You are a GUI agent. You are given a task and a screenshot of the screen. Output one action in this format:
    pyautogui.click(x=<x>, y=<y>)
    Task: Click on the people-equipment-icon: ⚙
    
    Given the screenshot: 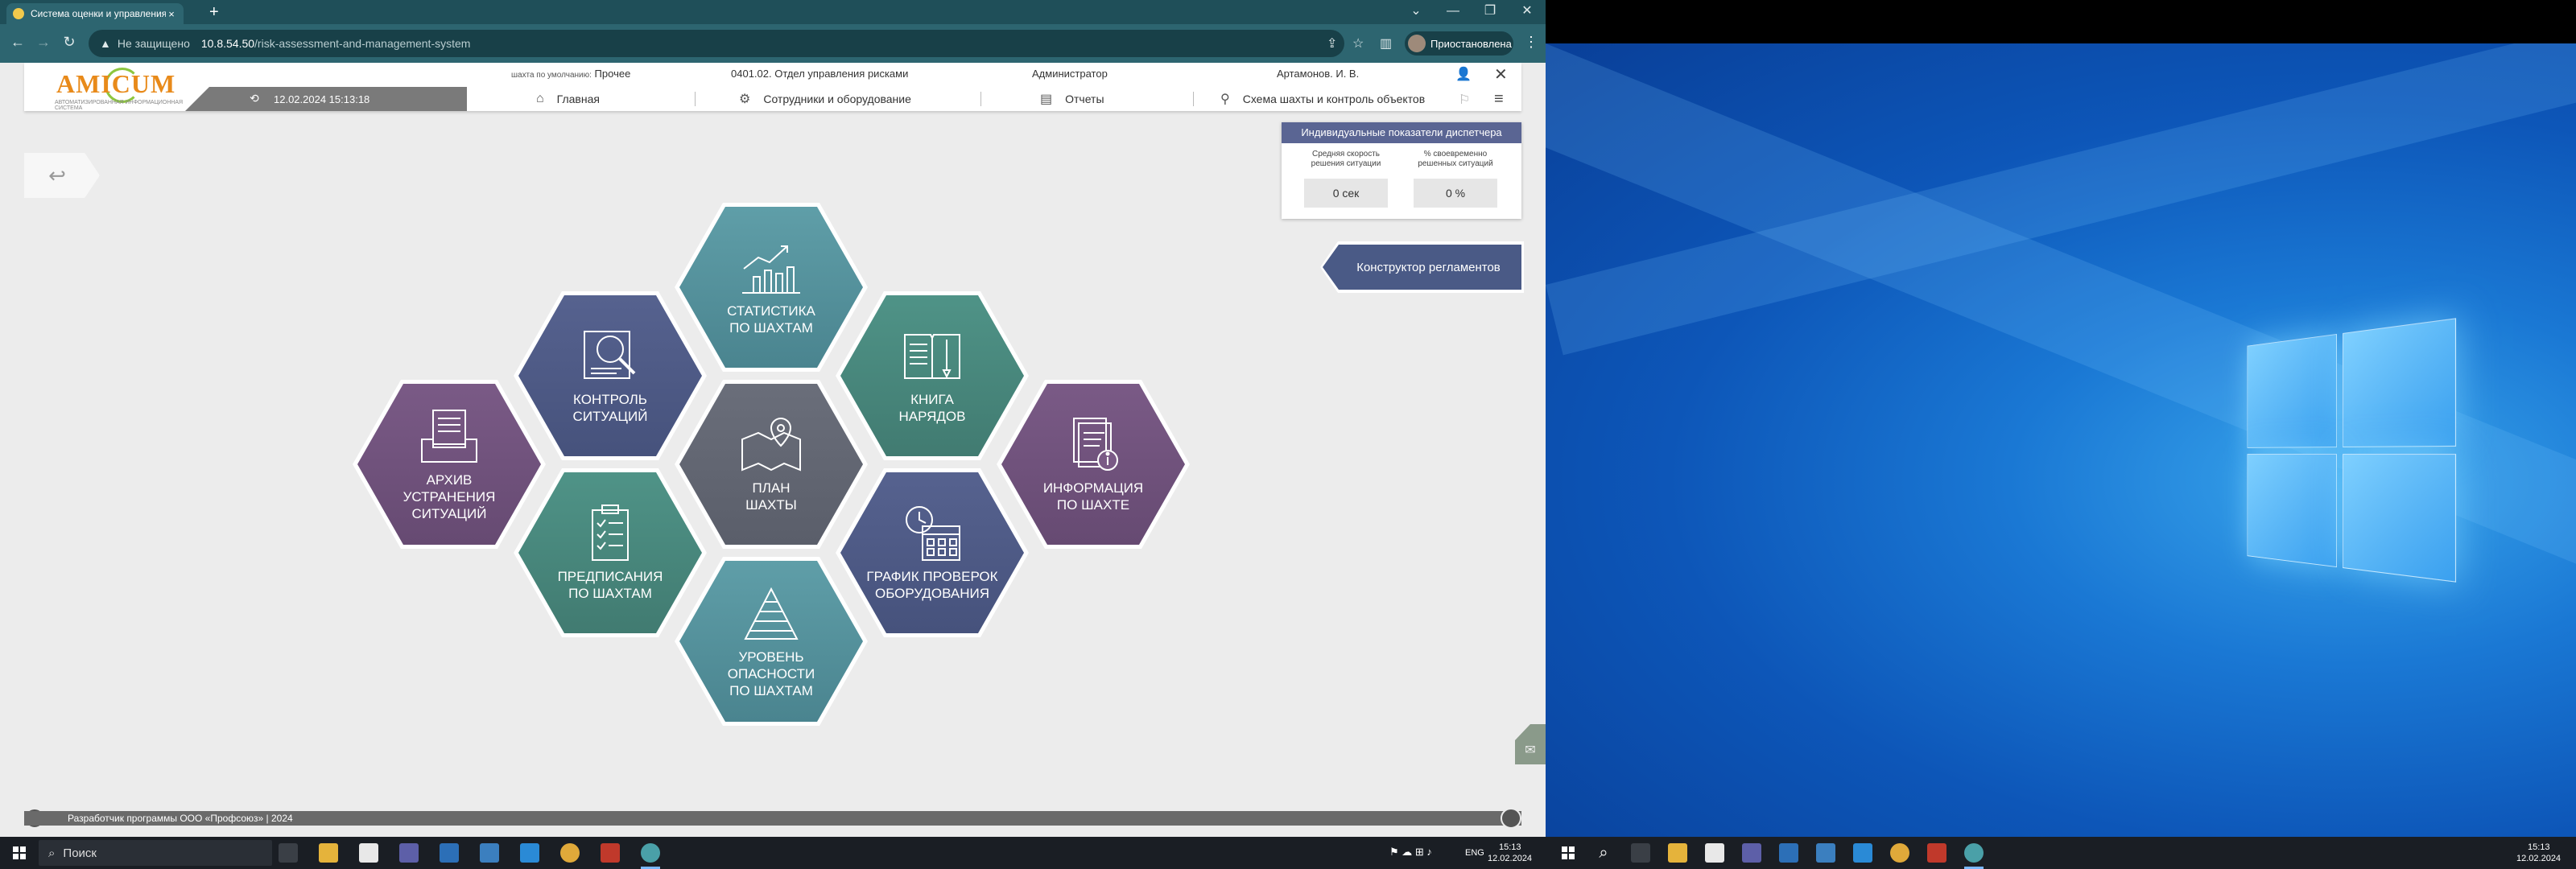 What is the action you would take?
    pyautogui.click(x=745, y=99)
    